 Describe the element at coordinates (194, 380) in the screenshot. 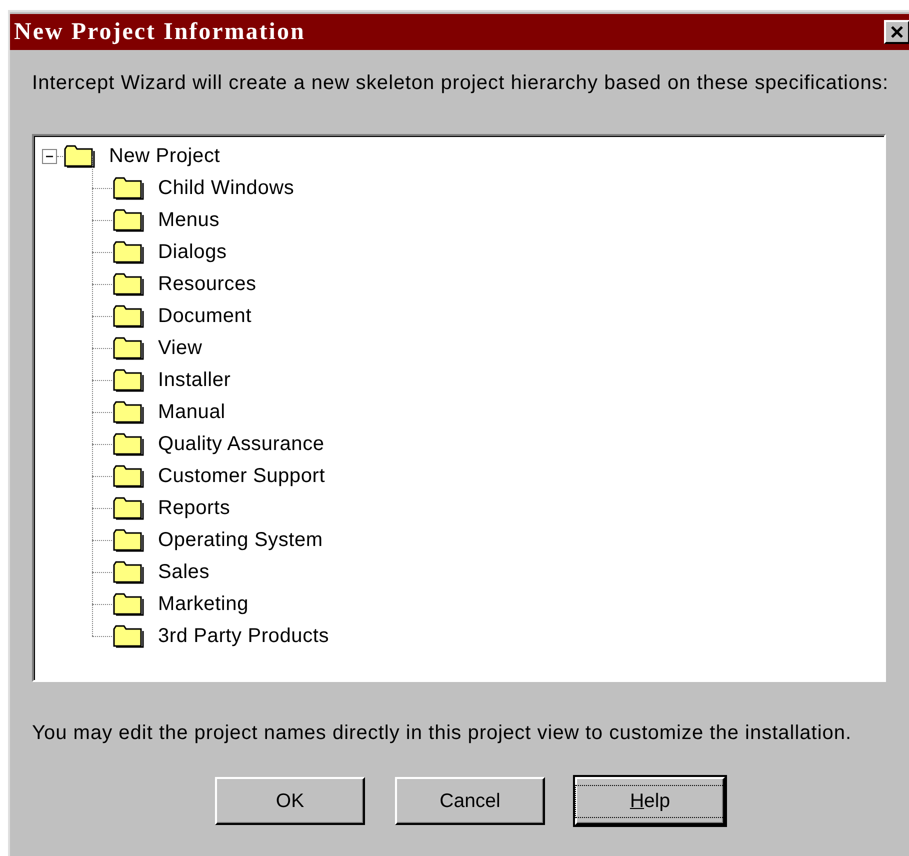

I see `tree-item: Installer` at that location.